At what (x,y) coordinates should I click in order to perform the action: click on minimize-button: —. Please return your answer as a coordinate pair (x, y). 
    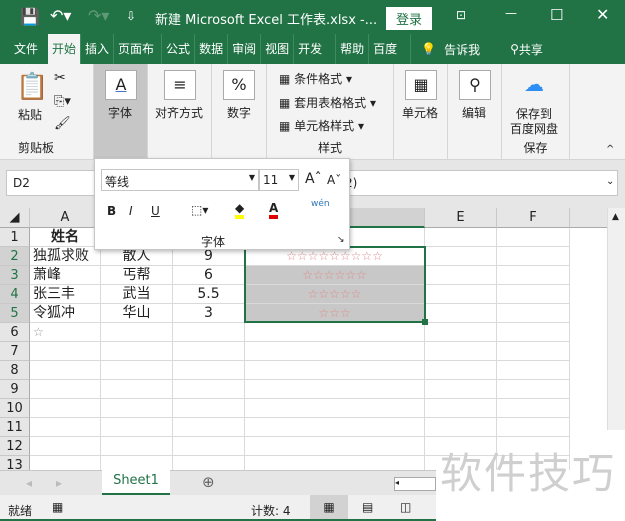
    Looking at the image, I should click on (511, 13).